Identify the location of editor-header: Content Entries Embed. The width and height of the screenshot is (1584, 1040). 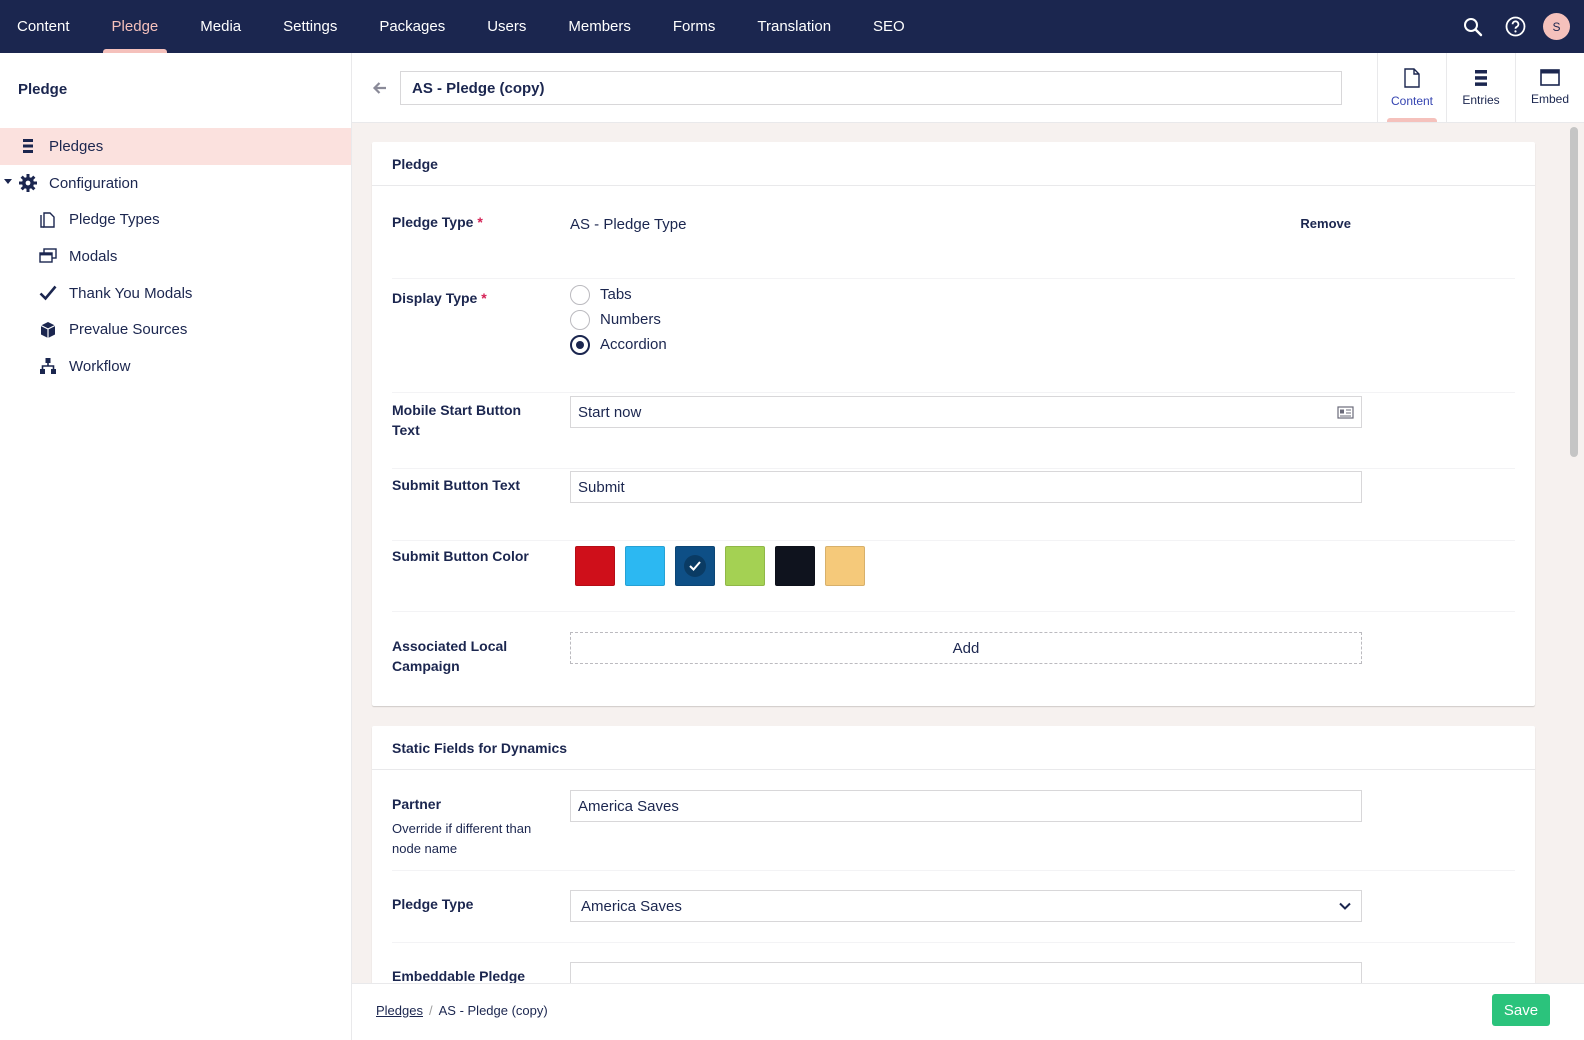
(968, 88).